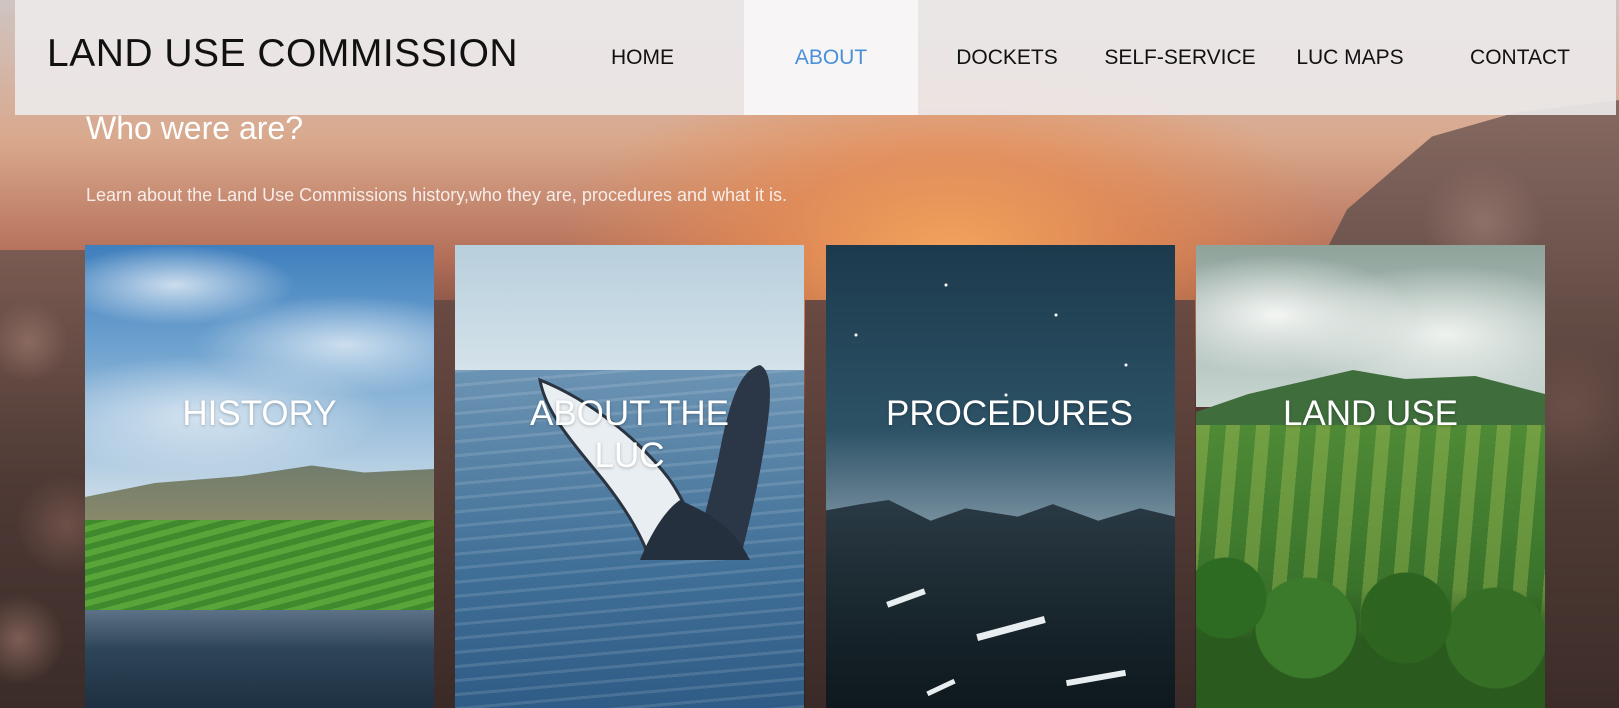  What do you see at coordinates (47, 479) in the screenshot?
I see `background-rock-left` at bounding box center [47, 479].